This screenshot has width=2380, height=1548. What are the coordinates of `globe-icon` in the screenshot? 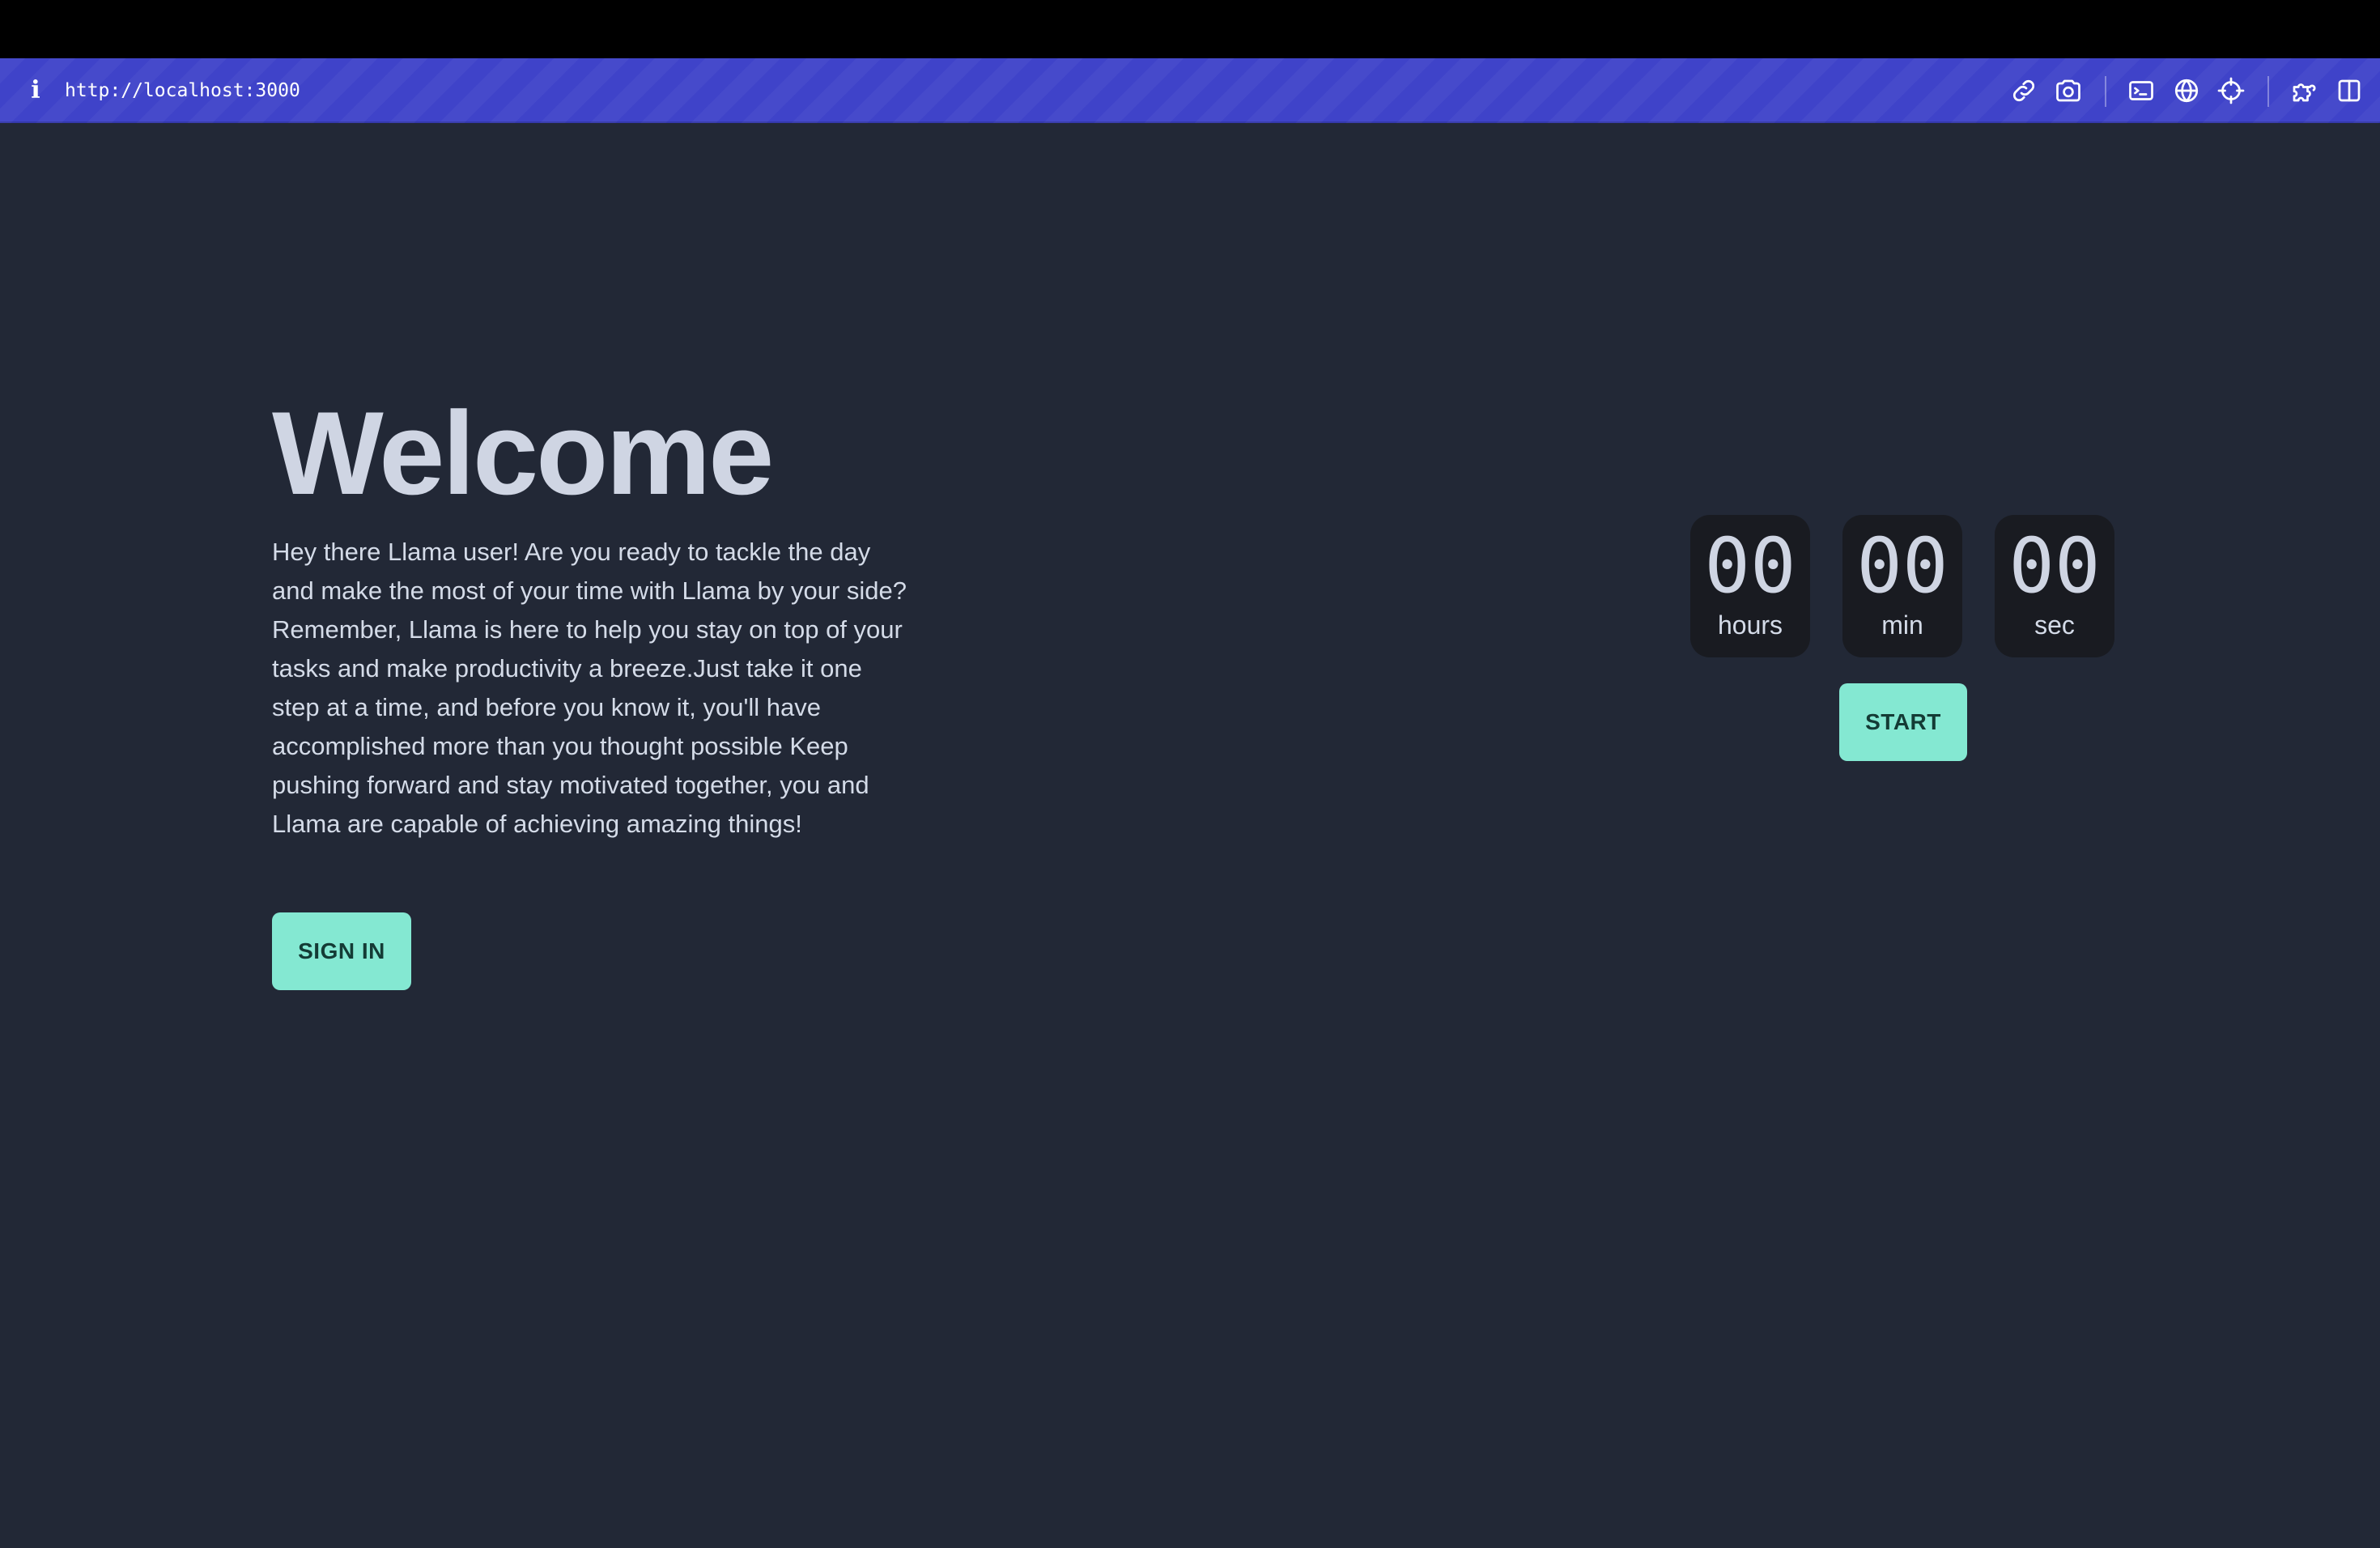 It's located at (2186, 91).